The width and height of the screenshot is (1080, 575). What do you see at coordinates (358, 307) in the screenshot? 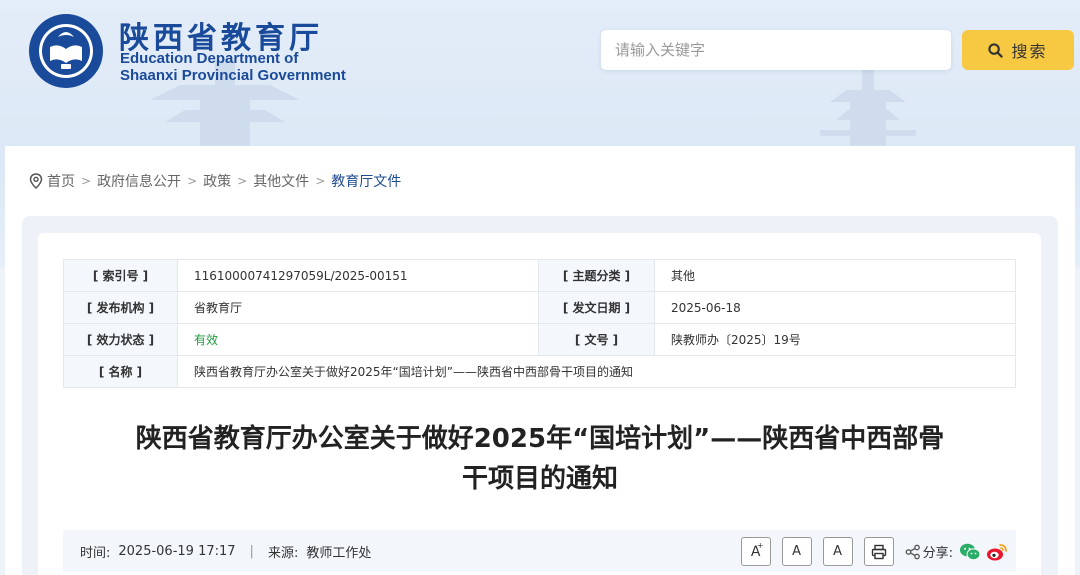
I see `publisher-value: 省教育厅` at bounding box center [358, 307].